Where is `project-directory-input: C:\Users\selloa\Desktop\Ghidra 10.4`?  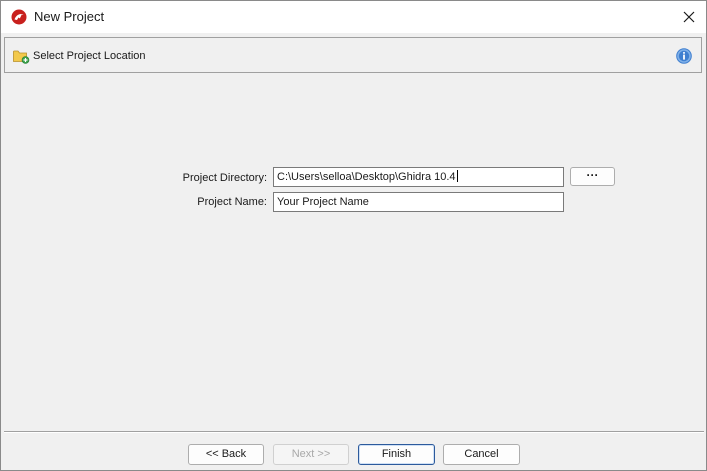
project-directory-input: C:\Users\selloa\Desktop\Ghidra 10.4 is located at coordinates (418, 177).